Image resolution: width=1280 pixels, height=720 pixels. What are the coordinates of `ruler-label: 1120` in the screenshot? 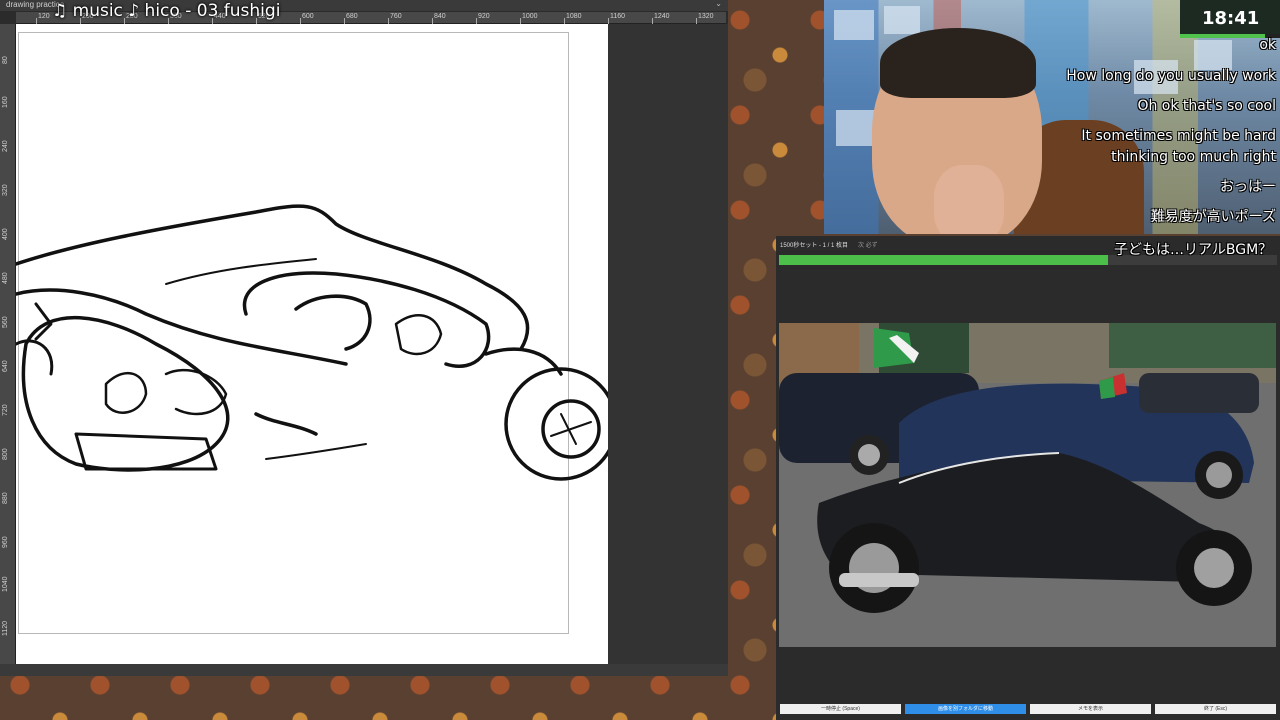 It's located at (5, 628).